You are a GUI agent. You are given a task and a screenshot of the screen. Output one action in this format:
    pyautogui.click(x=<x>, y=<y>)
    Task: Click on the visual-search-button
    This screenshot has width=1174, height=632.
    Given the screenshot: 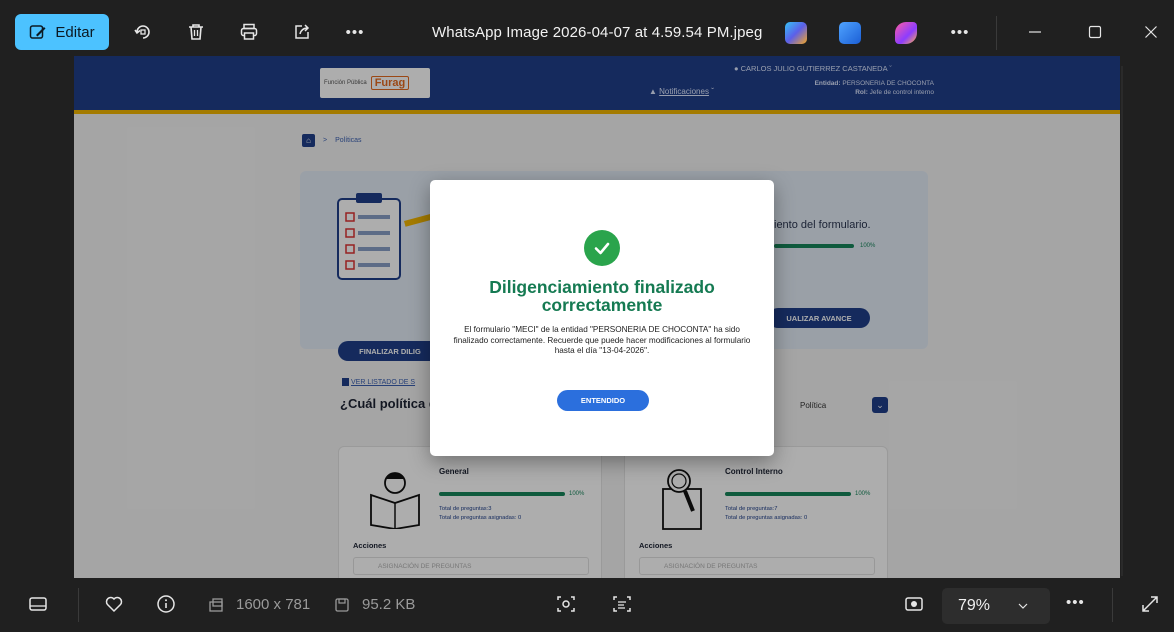 What is the action you would take?
    pyautogui.click(x=566, y=606)
    